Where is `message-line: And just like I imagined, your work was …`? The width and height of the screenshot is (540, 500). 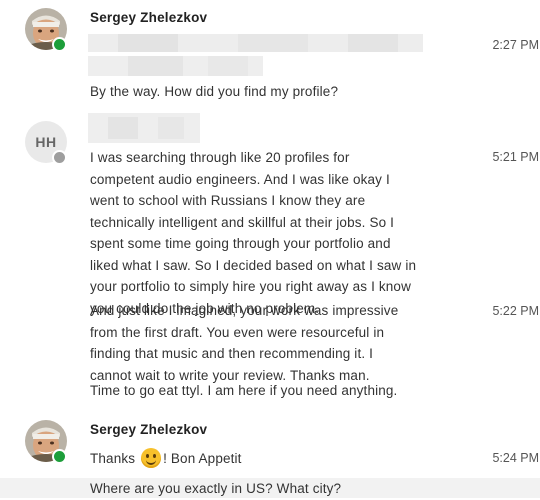 message-line: And just like I imagined, your work was … is located at coordinates (244, 310).